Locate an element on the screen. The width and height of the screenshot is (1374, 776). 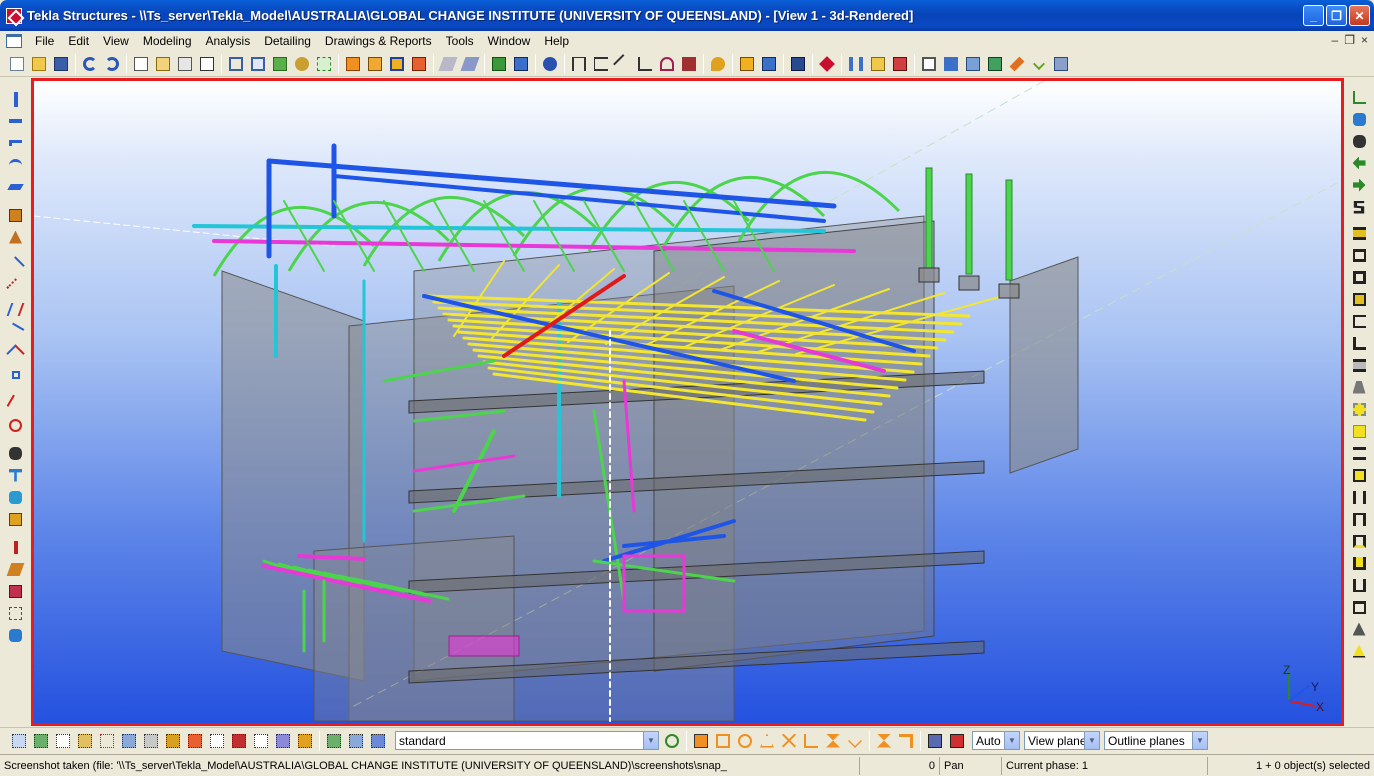
snap-mode-dropdown: Auto ▼ is located at coordinates (996, 740).